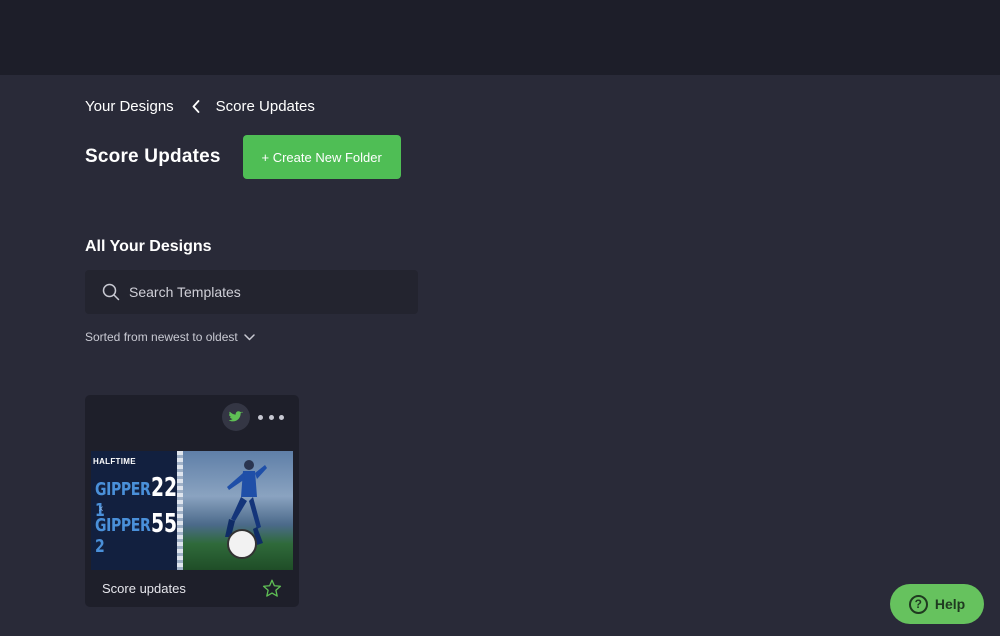 This screenshot has height=636, width=1000. I want to click on more-options-icon, so click(271, 417).